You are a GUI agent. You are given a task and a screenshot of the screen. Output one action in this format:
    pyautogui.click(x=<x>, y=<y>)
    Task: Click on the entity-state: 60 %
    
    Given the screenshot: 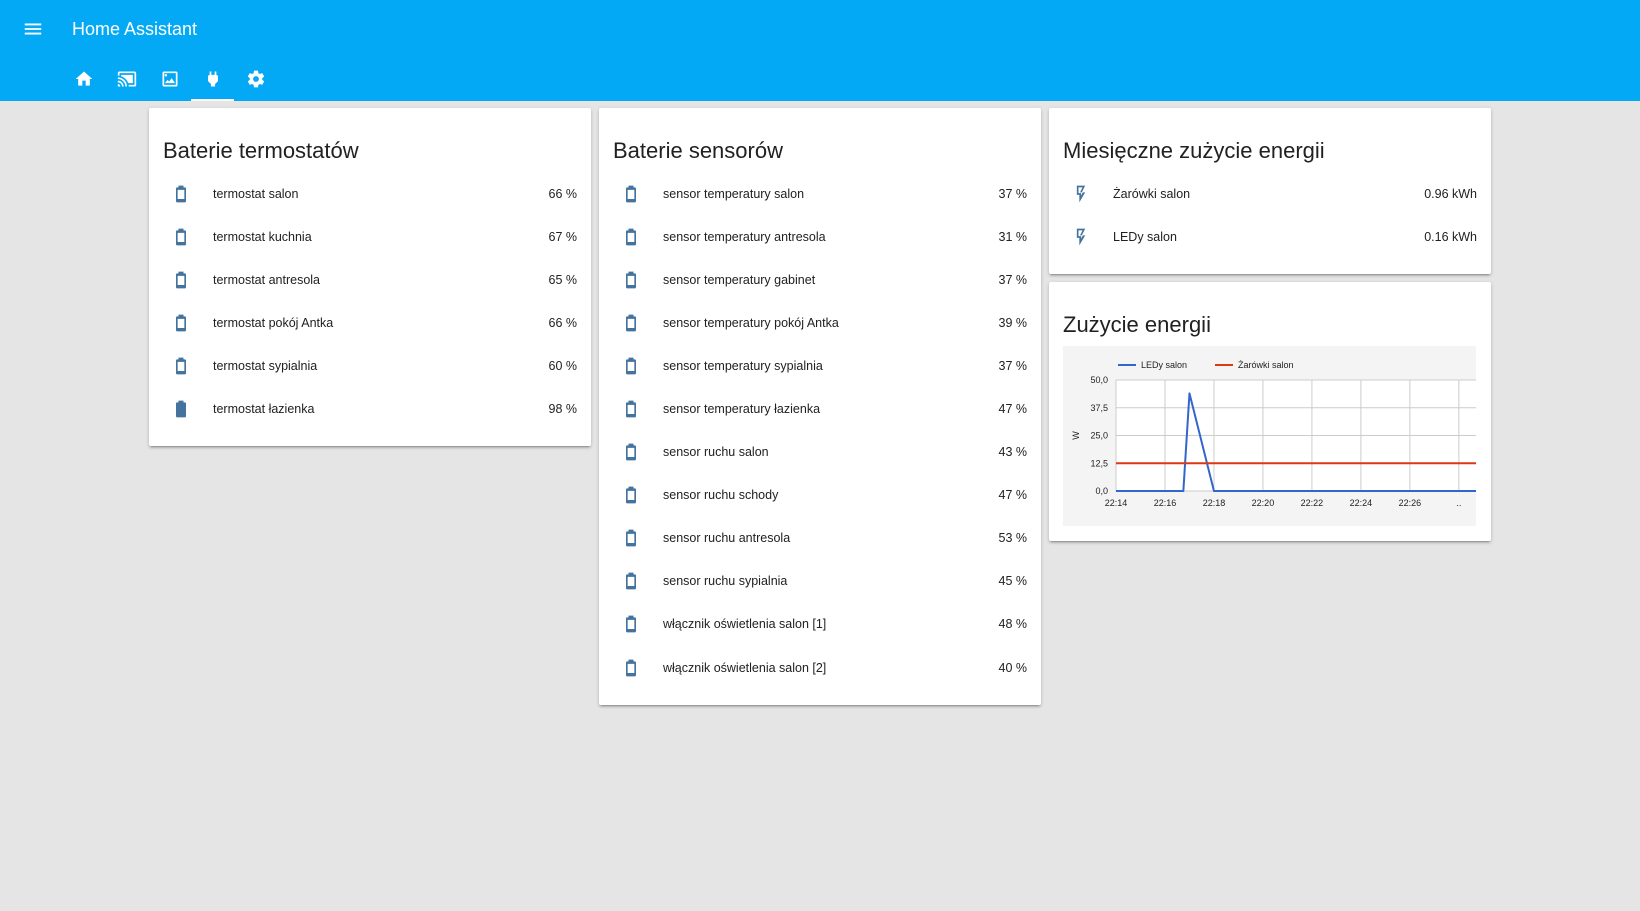 What is the action you would take?
    pyautogui.click(x=563, y=365)
    